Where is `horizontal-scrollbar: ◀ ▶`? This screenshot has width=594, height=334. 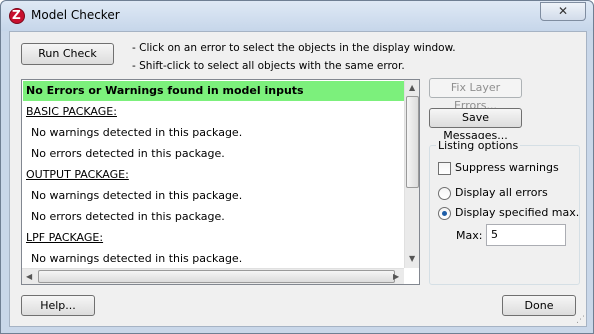 horizontal-scrollbar: ◀ ▶ is located at coordinates (213, 276).